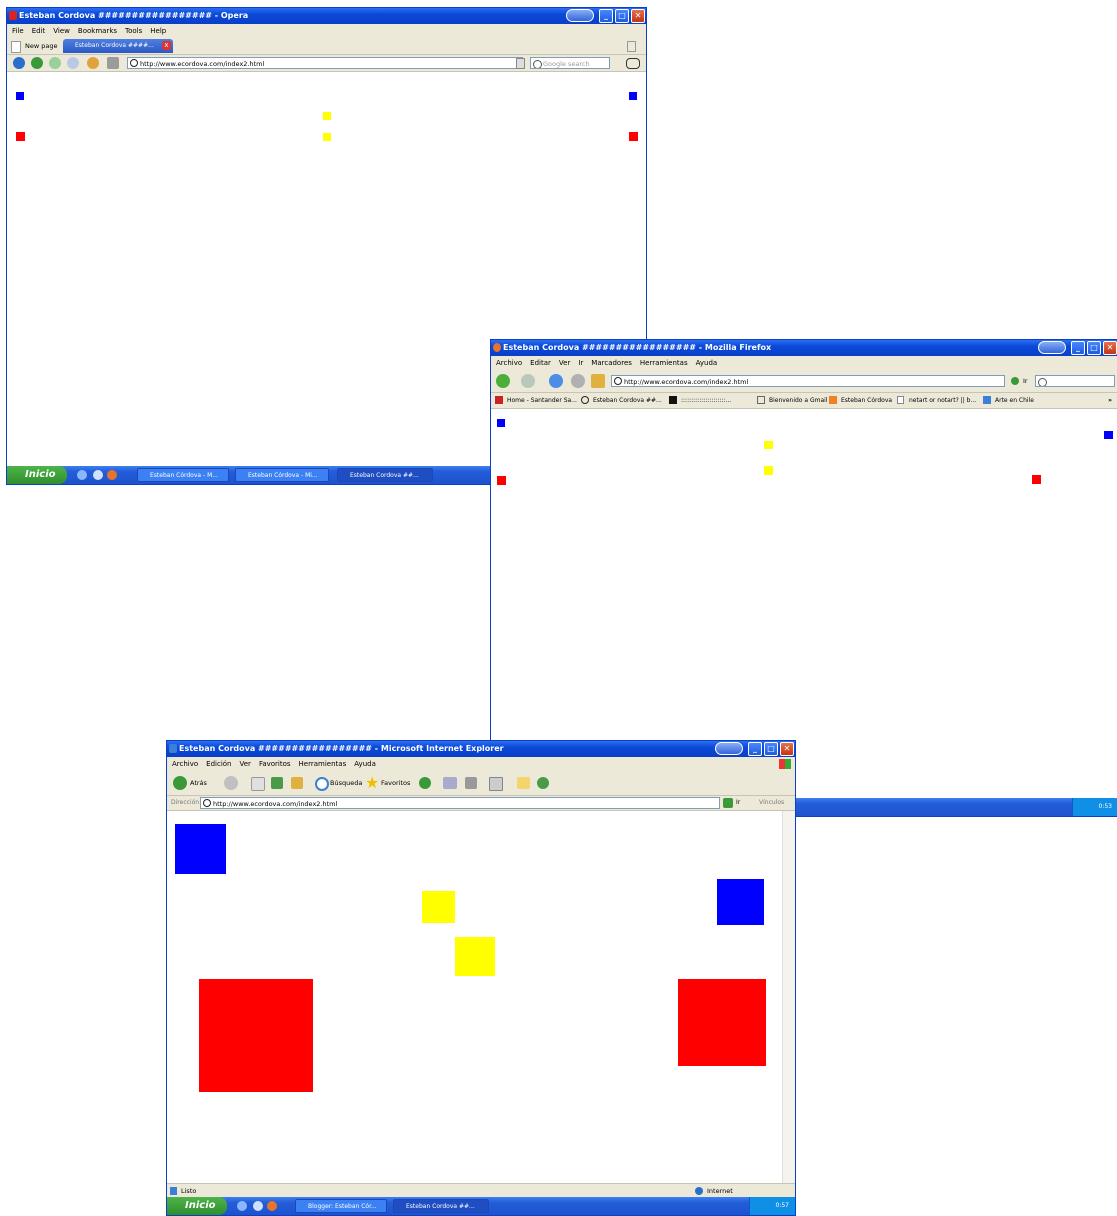  What do you see at coordinates (633, 63) in the screenshot?
I see `binoculars-icon` at bounding box center [633, 63].